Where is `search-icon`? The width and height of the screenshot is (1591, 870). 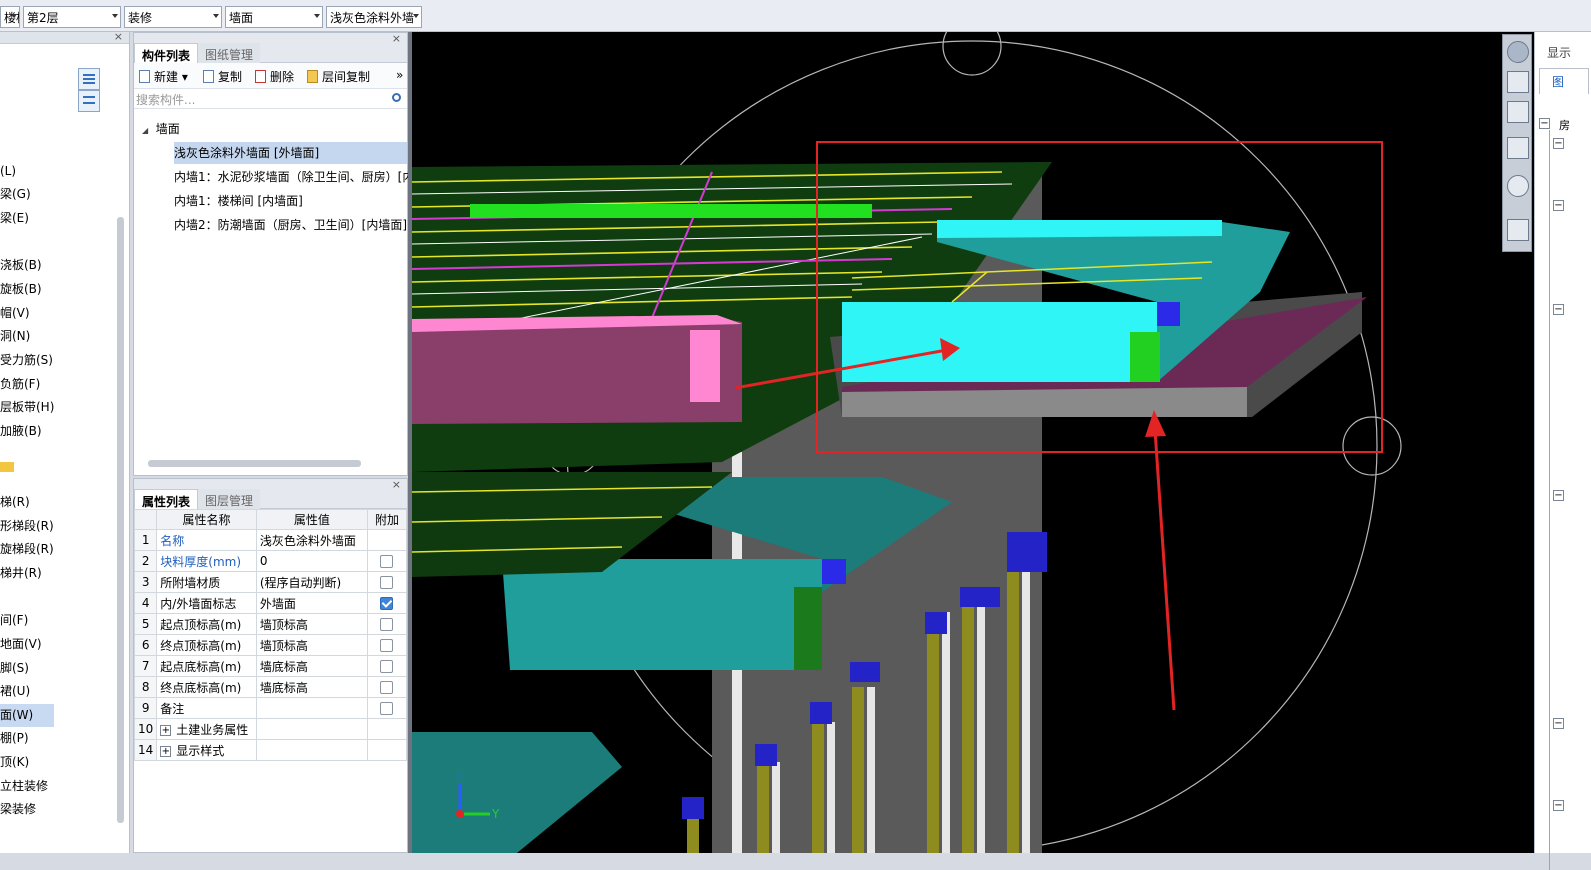 search-icon is located at coordinates (396, 97).